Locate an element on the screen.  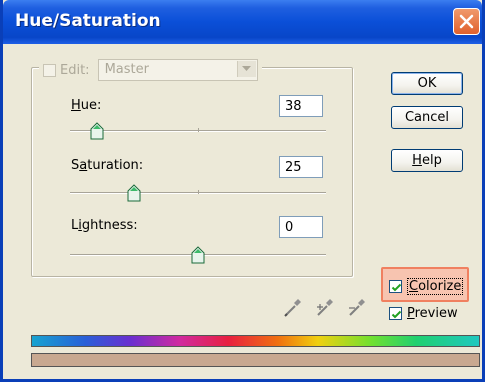
saturation-input: 25 is located at coordinates (301, 167).